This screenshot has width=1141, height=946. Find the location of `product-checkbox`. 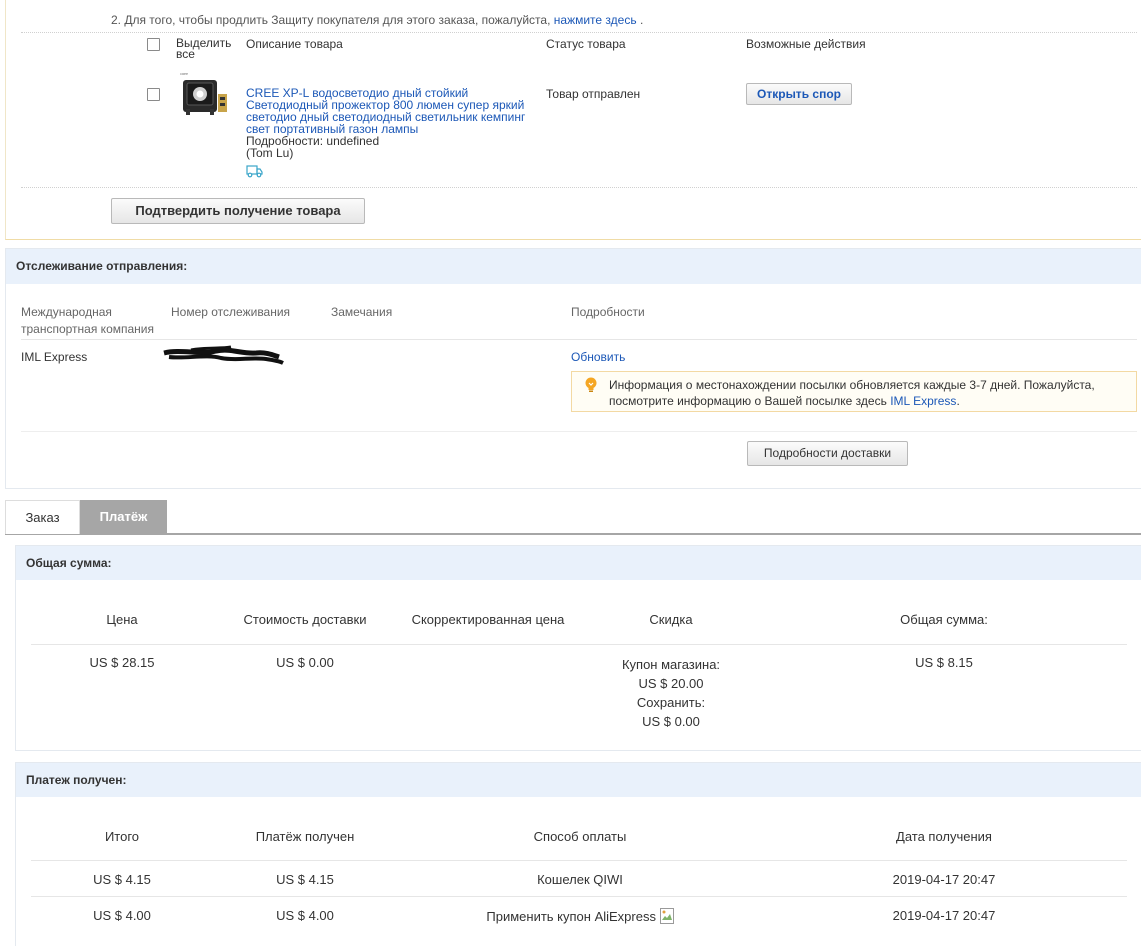

product-checkbox is located at coordinates (153, 94).